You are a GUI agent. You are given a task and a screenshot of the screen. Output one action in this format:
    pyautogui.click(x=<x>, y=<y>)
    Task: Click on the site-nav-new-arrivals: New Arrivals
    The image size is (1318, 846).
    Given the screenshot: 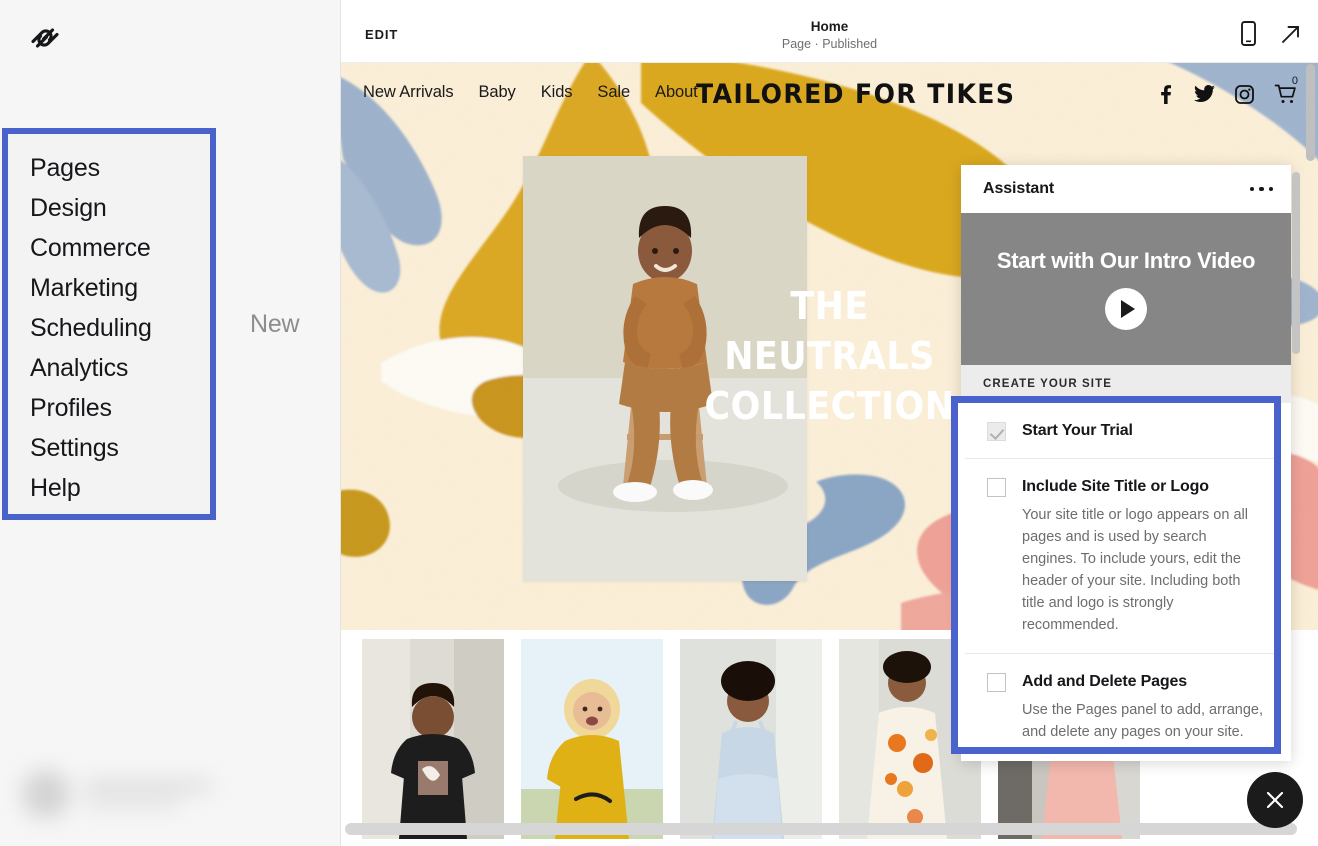 What is the action you would take?
    pyautogui.click(x=408, y=92)
    